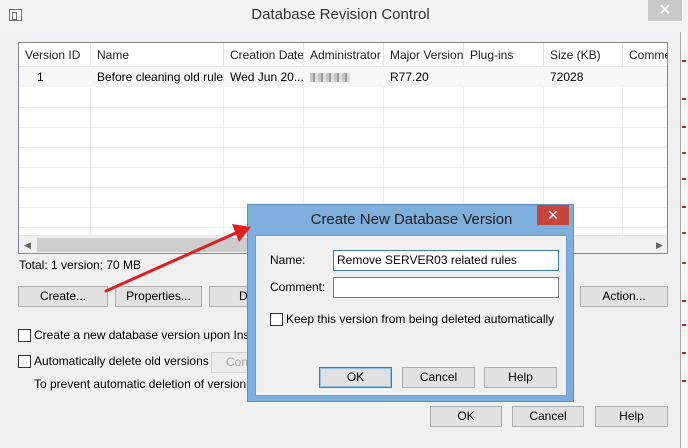  What do you see at coordinates (438, 377) in the screenshot?
I see `dialog-cancel-button: Cancel` at bounding box center [438, 377].